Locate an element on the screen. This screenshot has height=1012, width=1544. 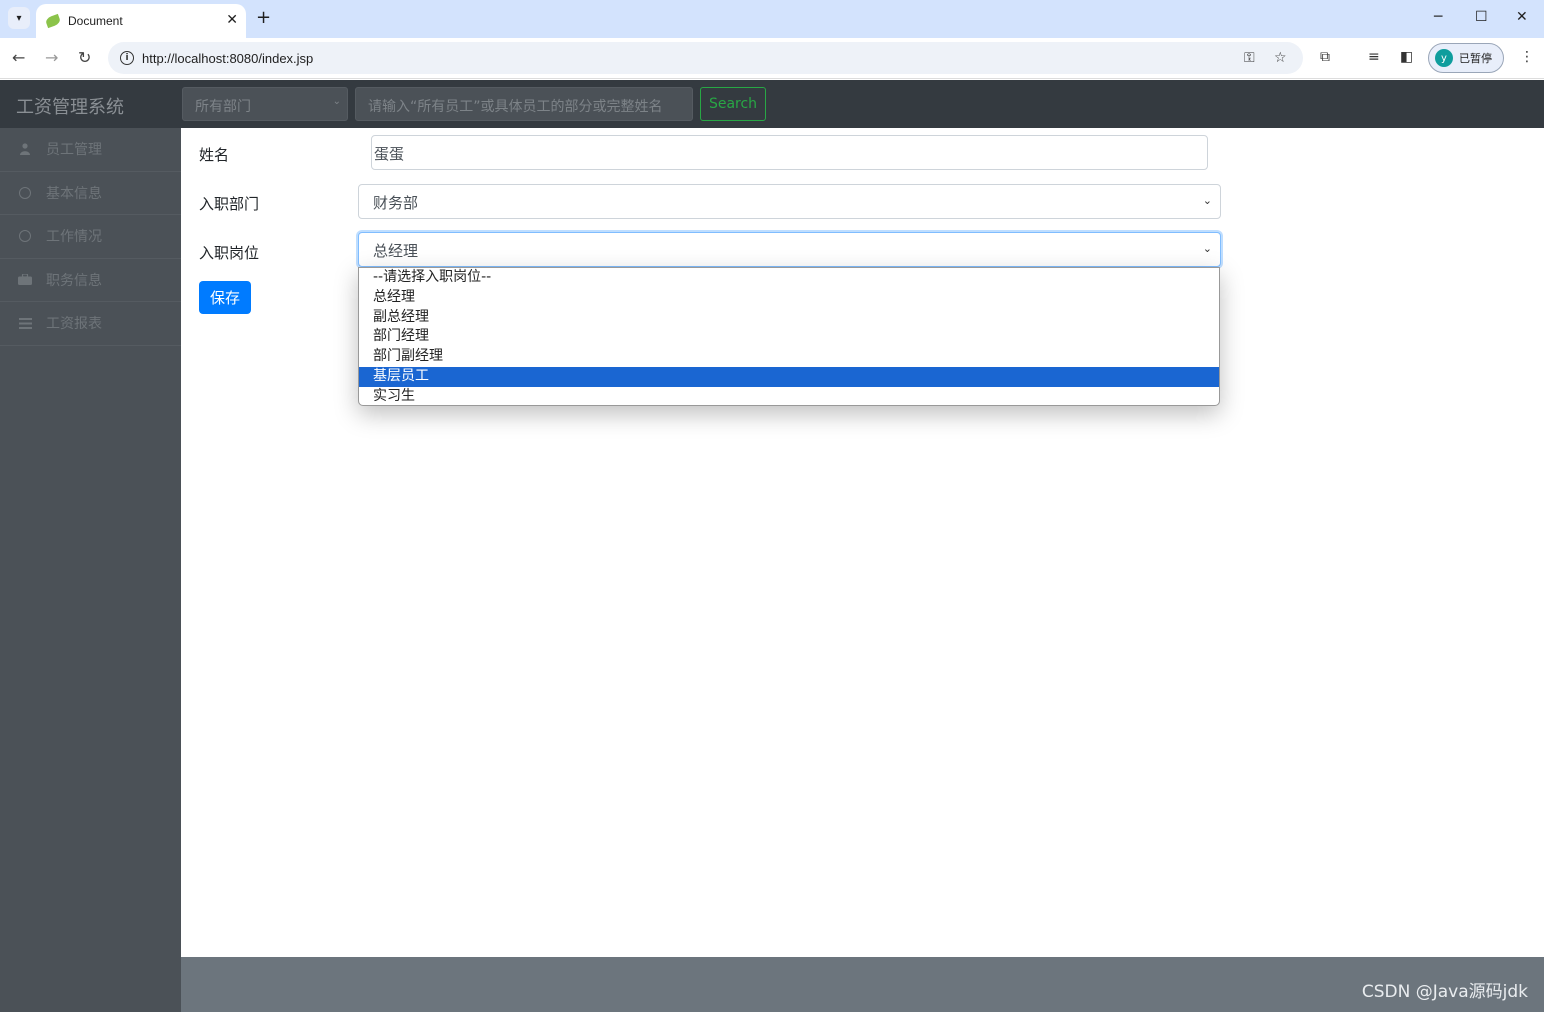
forward-icon: → is located at coordinates (51, 57).